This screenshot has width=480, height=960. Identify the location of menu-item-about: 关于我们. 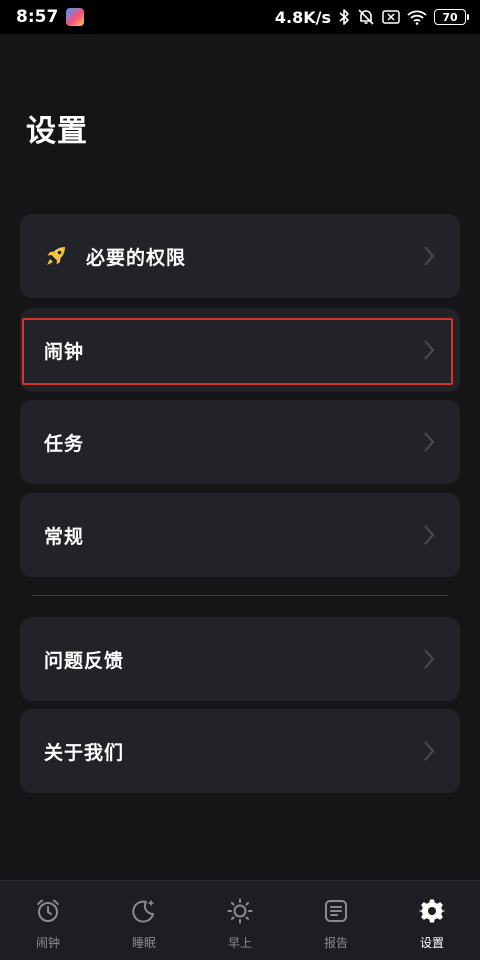
(240, 751).